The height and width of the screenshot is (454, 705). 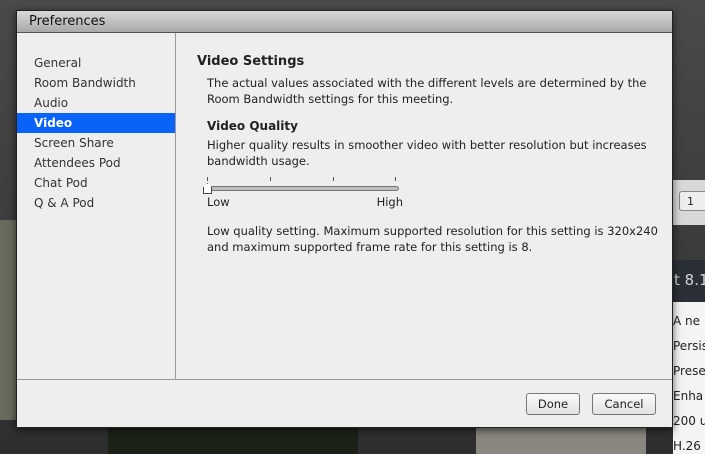 I want to click on background-note: Prese, so click(x=689, y=371).